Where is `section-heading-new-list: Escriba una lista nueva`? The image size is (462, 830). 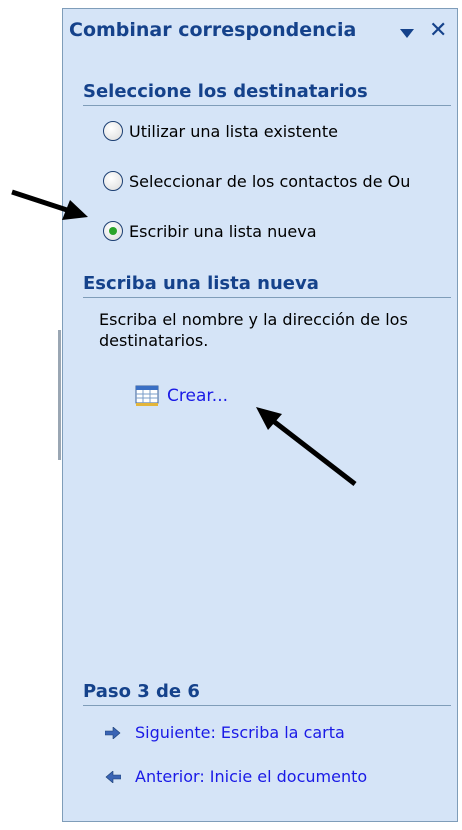
section-heading-new-list: Escriba una lista nueva is located at coordinates (267, 285).